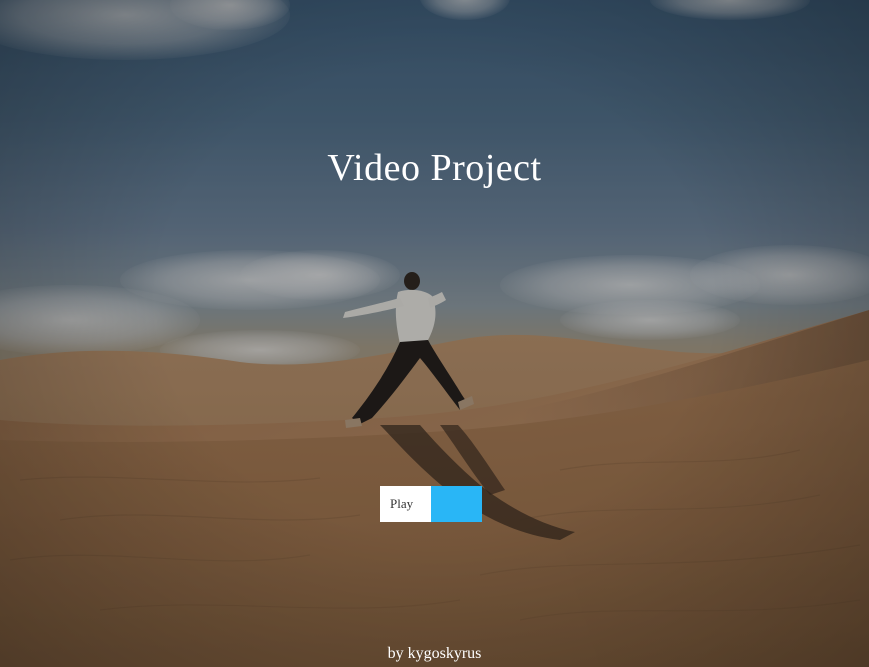 The height and width of the screenshot is (667, 869). What do you see at coordinates (405, 504) in the screenshot?
I see `play-button: Play` at bounding box center [405, 504].